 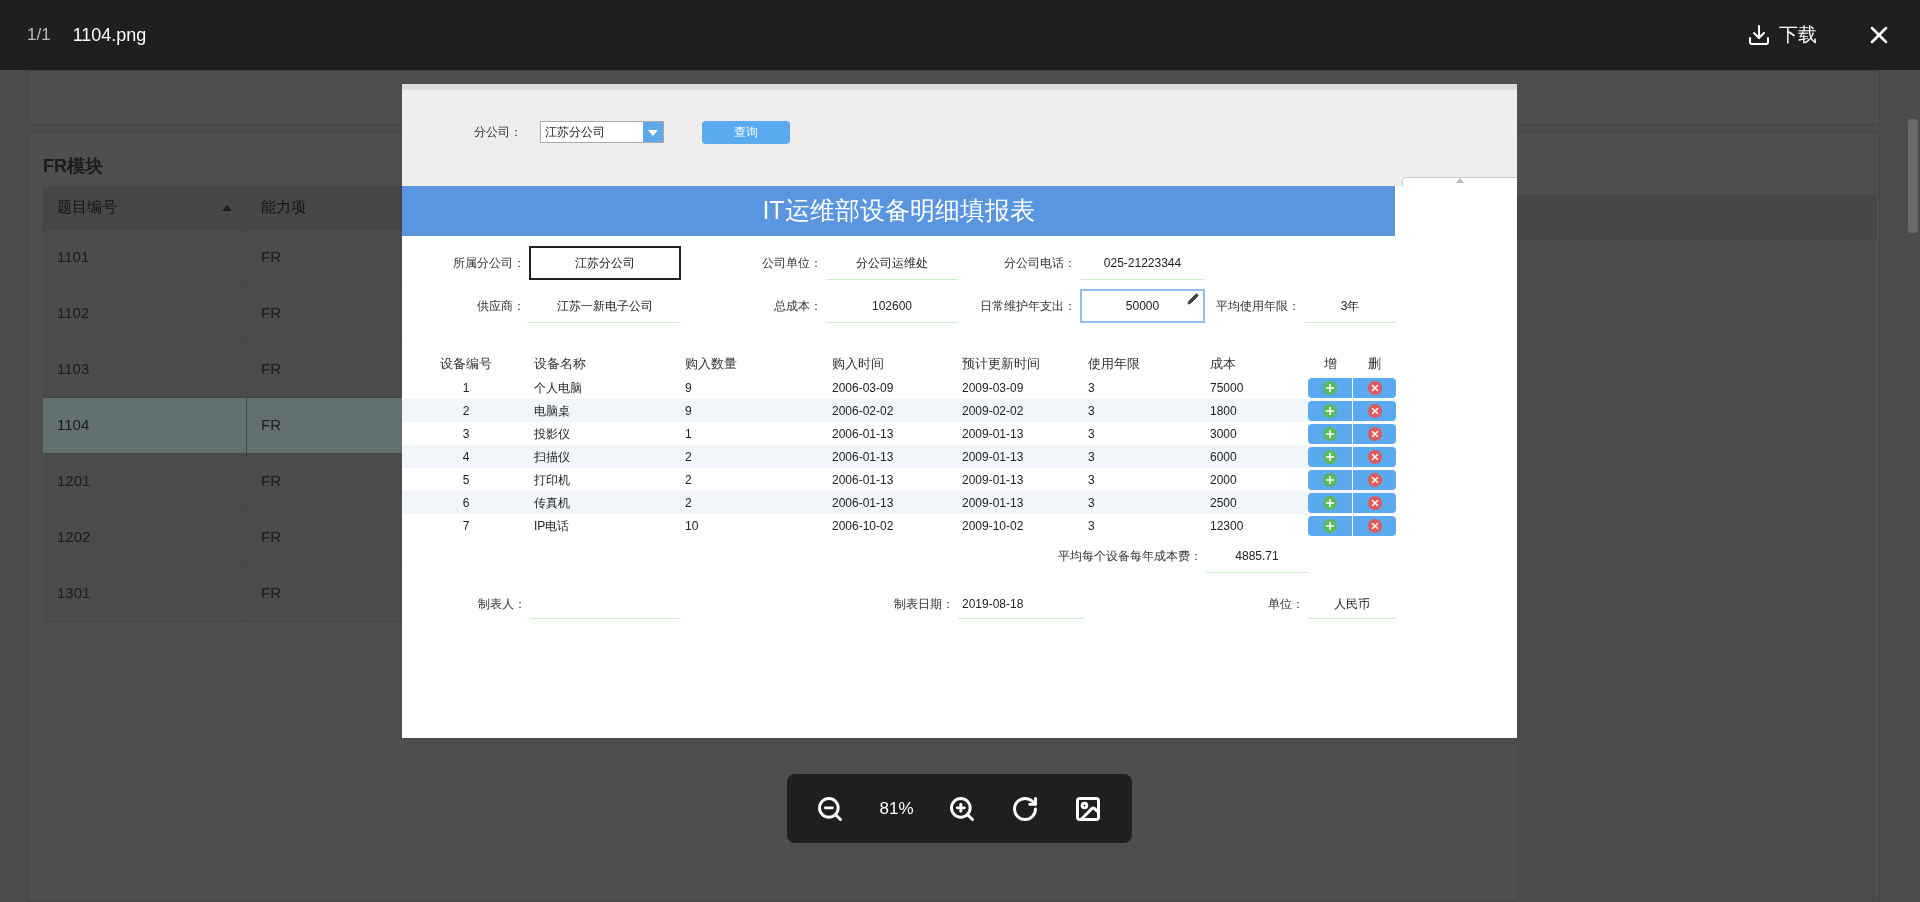 What do you see at coordinates (1374, 364) in the screenshot?
I see `column-header: 删` at bounding box center [1374, 364].